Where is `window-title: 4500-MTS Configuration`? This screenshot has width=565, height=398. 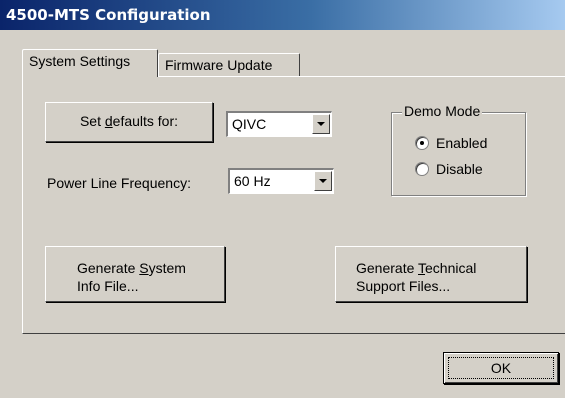
window-title: 4500-MTS Configuration is located at coordinates (108, 15).